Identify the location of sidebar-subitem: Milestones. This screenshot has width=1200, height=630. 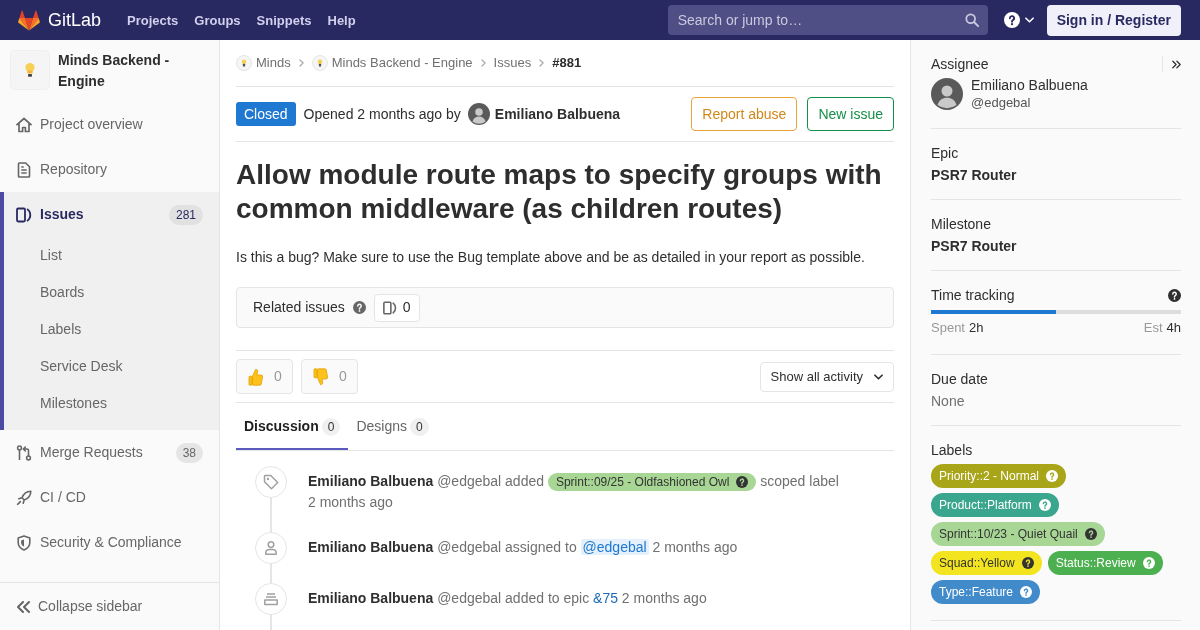
(111, 403).